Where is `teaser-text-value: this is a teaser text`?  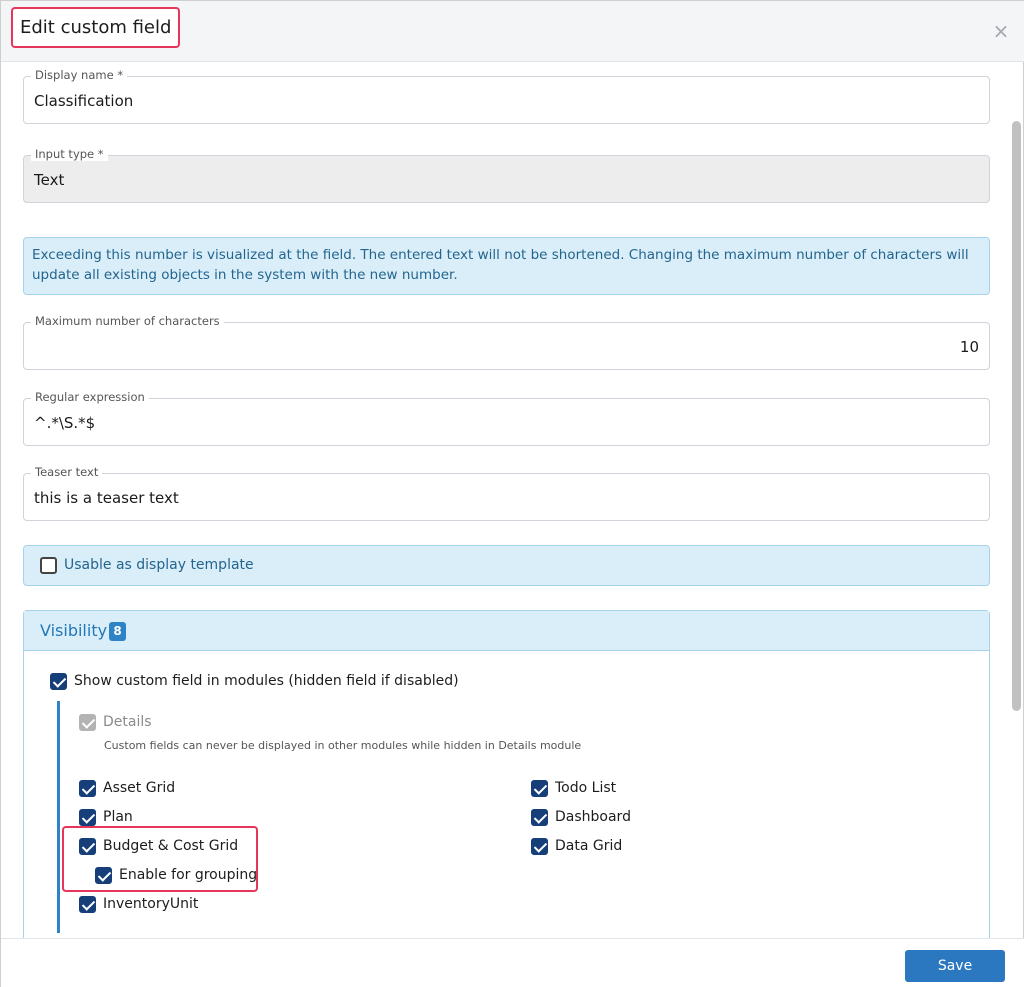 teaser-text-value: this is a teaser text is located at coordinates (106, 498).